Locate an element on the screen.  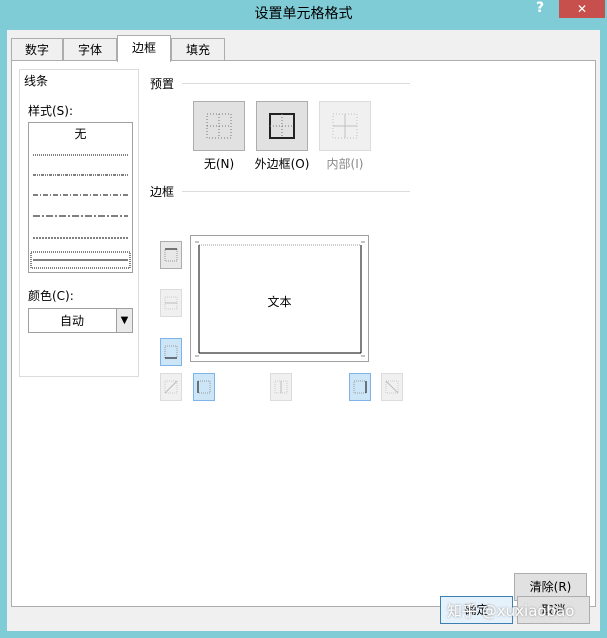
title-bar: 设置单元格格式 ? ✕ is located at coordinates (303, 11).